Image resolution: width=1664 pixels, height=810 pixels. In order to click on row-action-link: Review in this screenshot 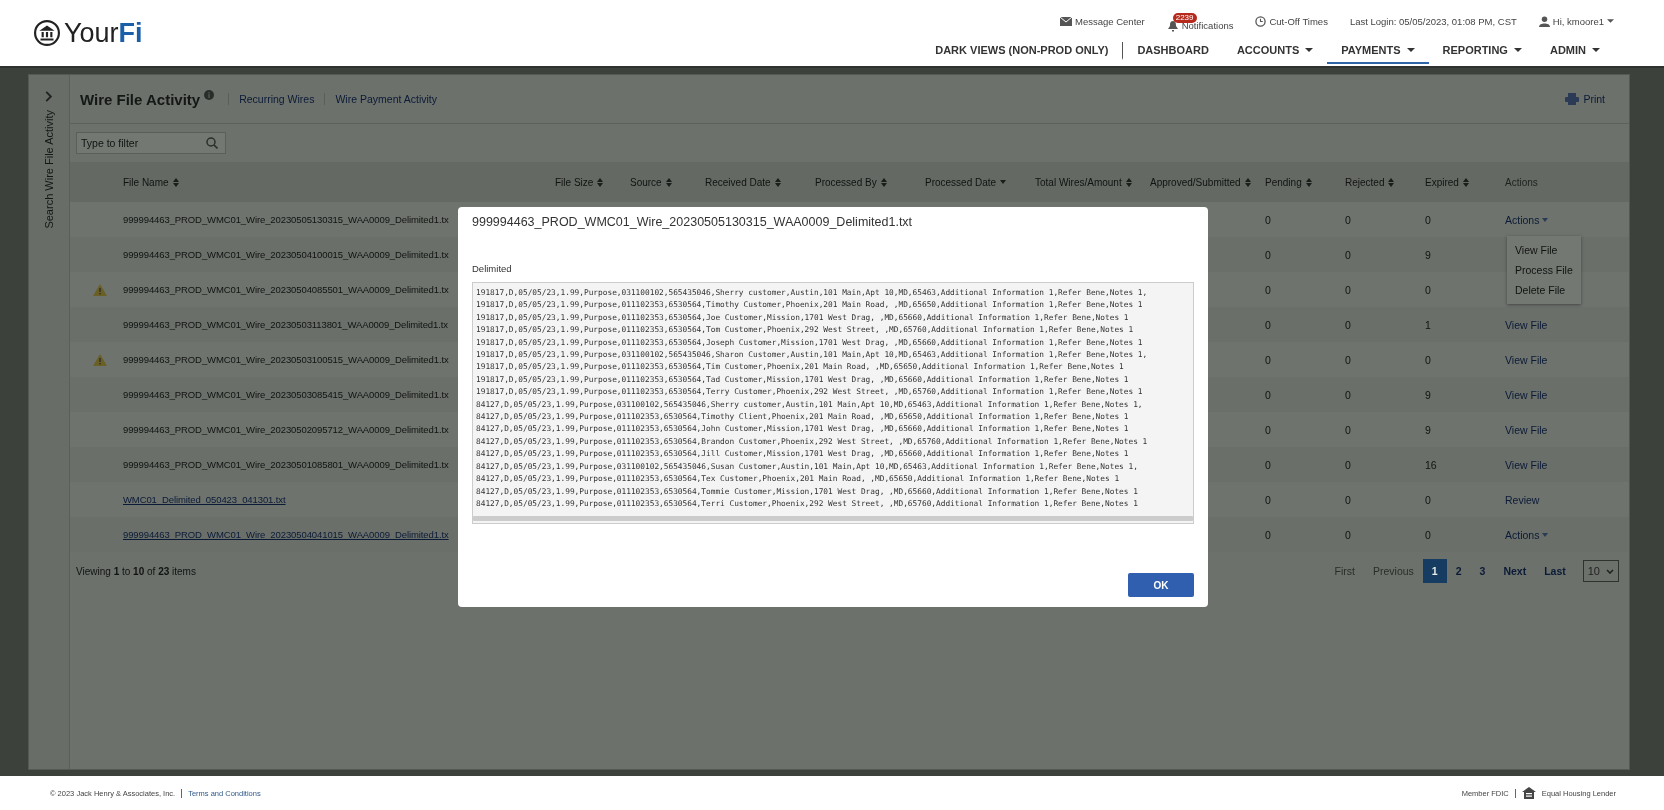, I will do `click(1522, 499)`.